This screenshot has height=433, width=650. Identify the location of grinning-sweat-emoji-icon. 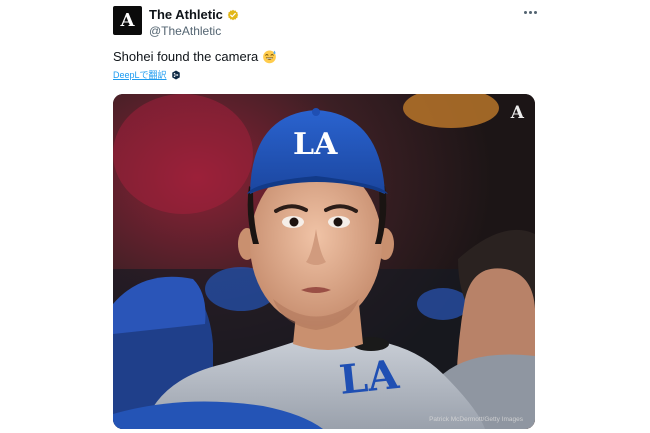
(270, 57).